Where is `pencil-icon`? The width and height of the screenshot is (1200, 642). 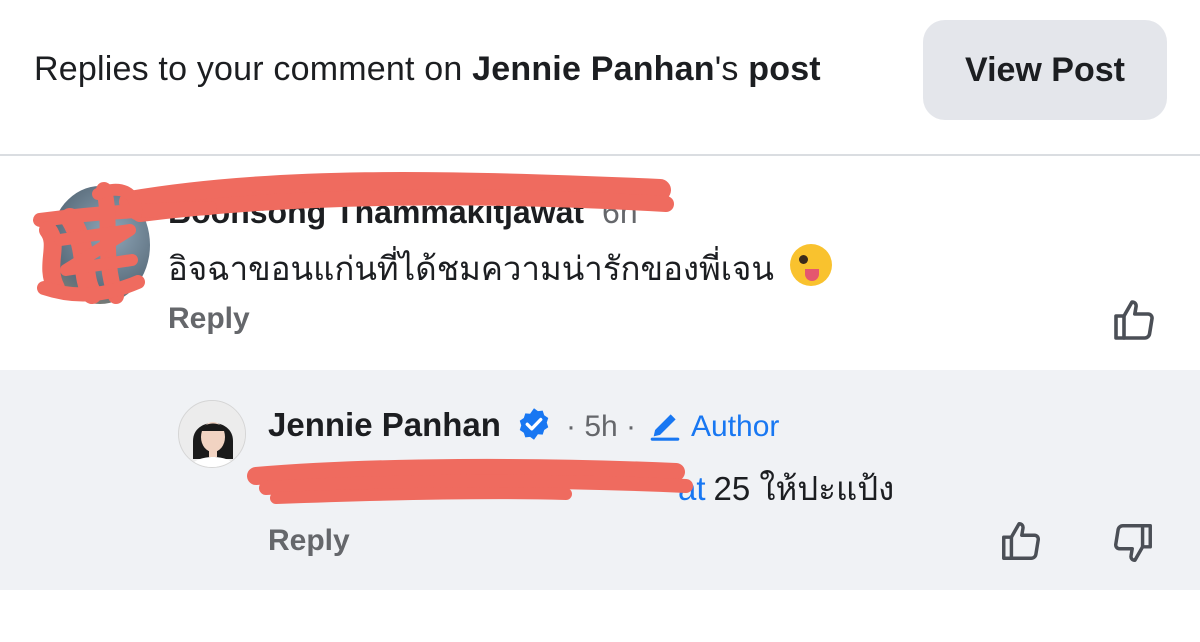 pencil-icon is located at coordinates (665, 427).